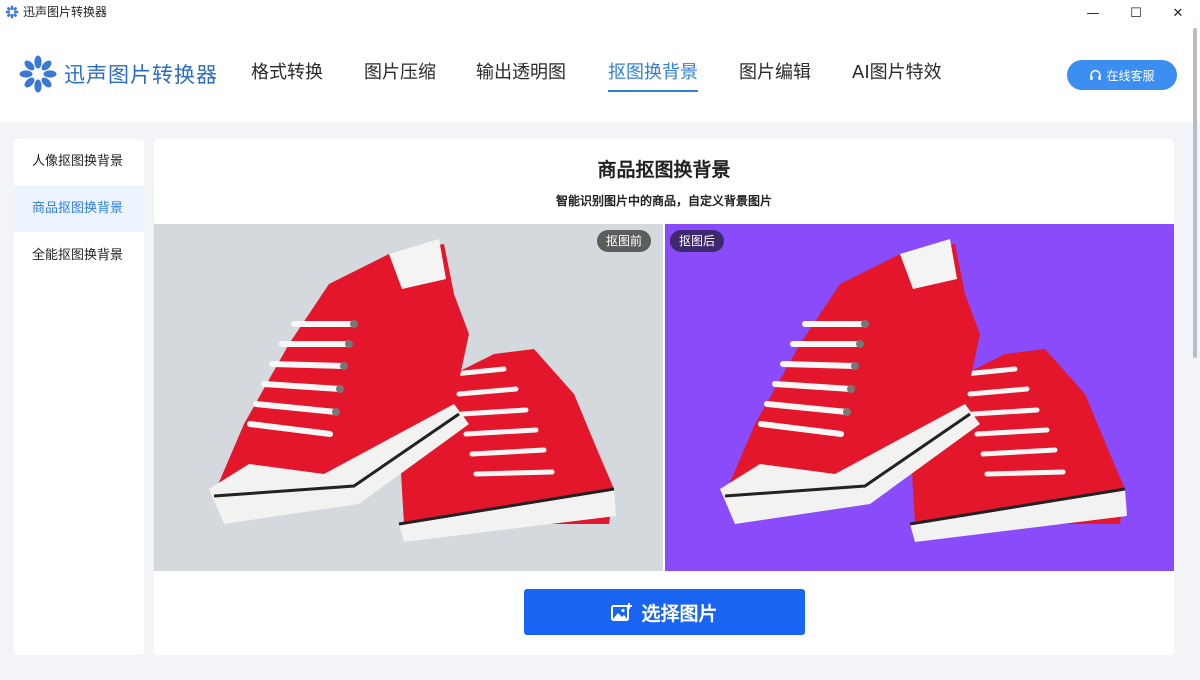 The height and width of the screenshot is (680, 1200). What do you see at coordinates (141, 75) in the screenshot?
I see `logo-text: 迅声图片转换器` at bounding box center [141, 75].